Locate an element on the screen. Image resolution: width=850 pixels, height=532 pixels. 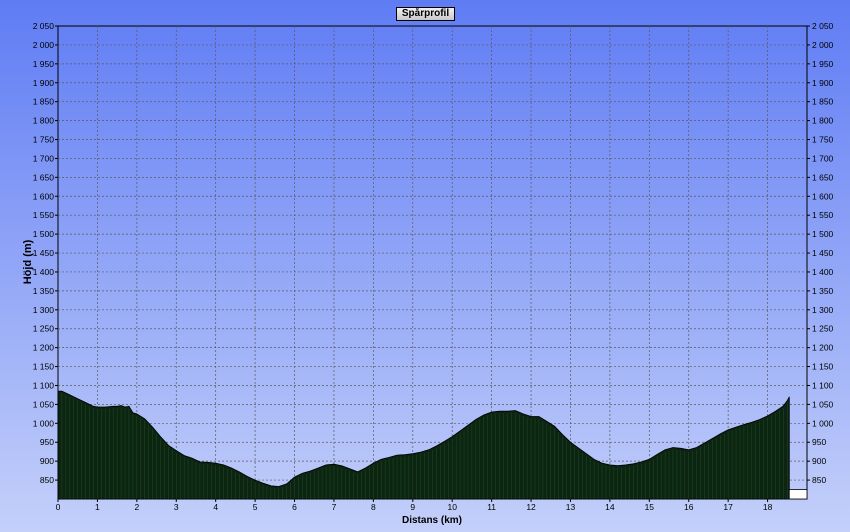
y-tick-label-left: 950 is located at coordinates (47, 442).